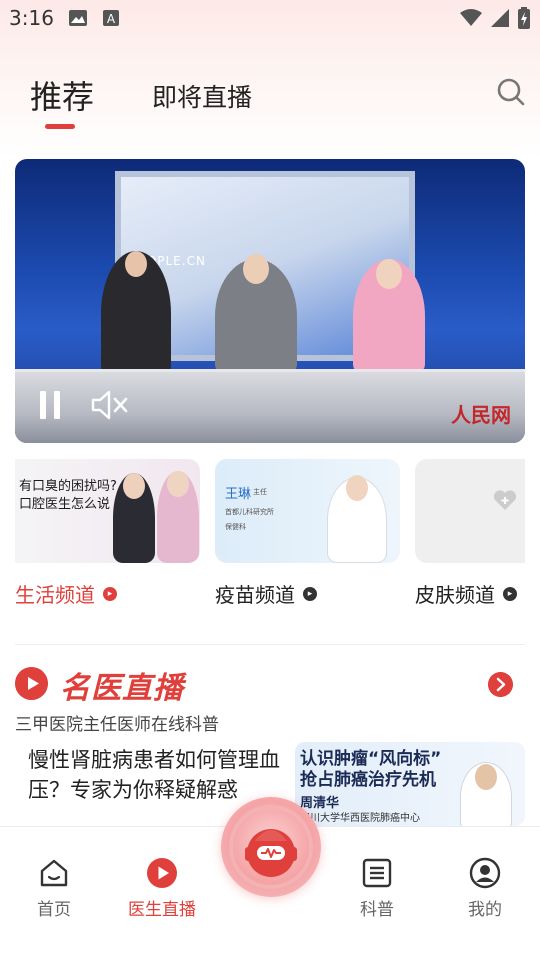 This screenshot has width=540, height=960. Describe the element at coordinates (524, 18) in the screenshot. I see `battery-icon` at that location.